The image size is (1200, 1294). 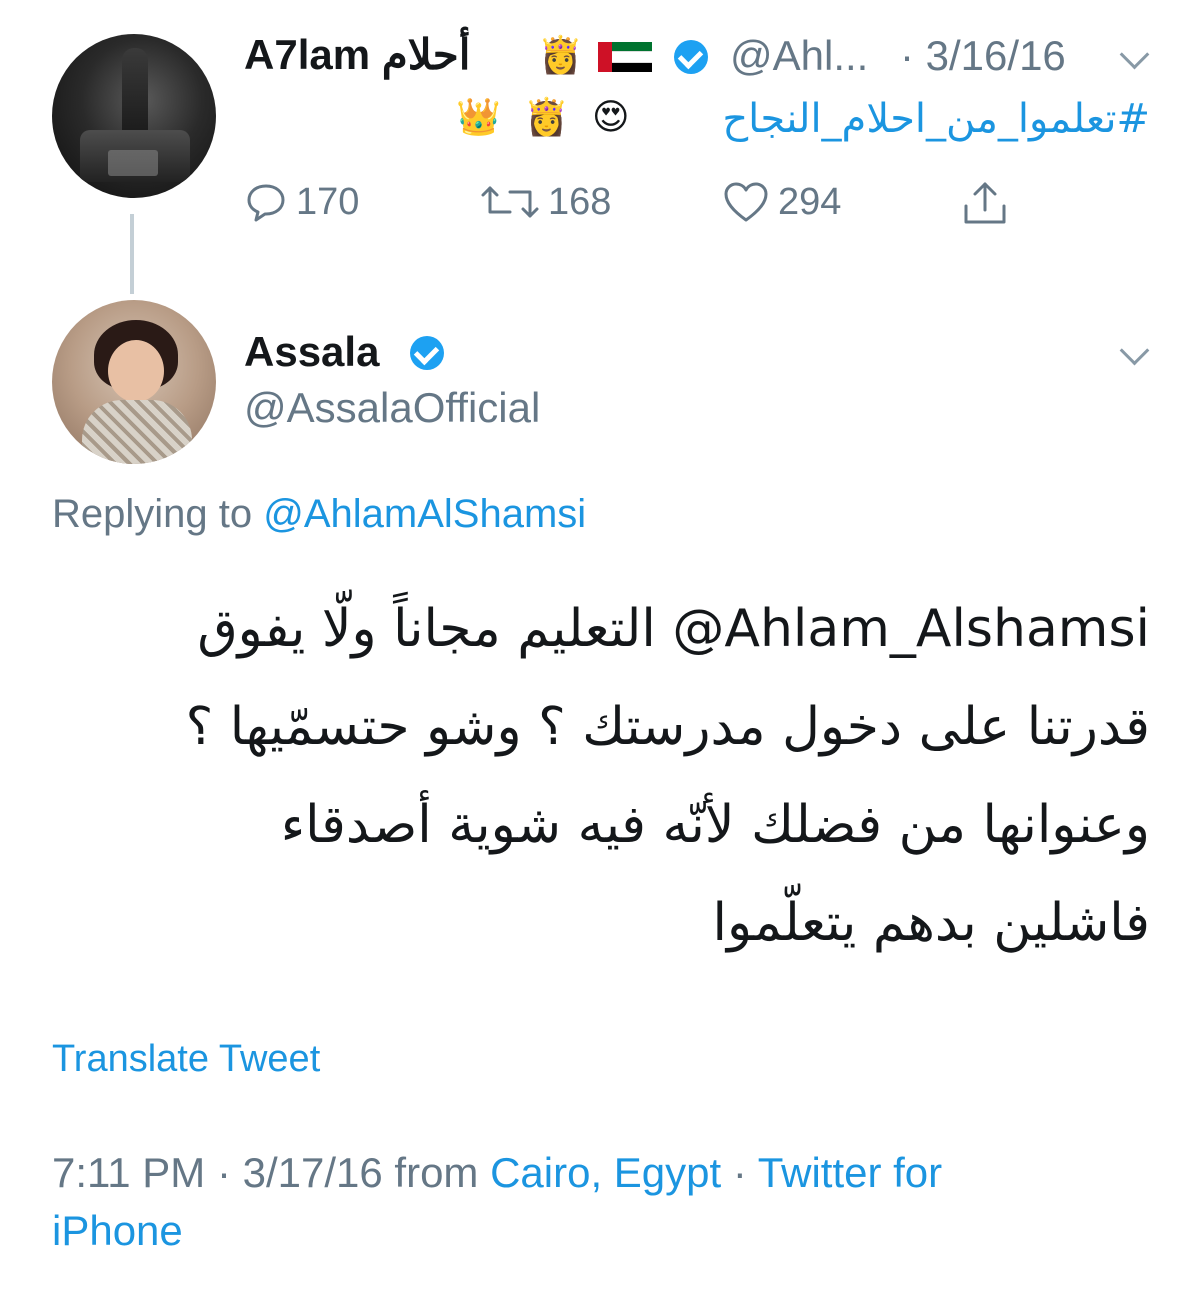 What do you see at coordinates (605, 1172) in the screenshot?
I see `location-link: Cairo, Egypt` at bounding box center [605, 1172].